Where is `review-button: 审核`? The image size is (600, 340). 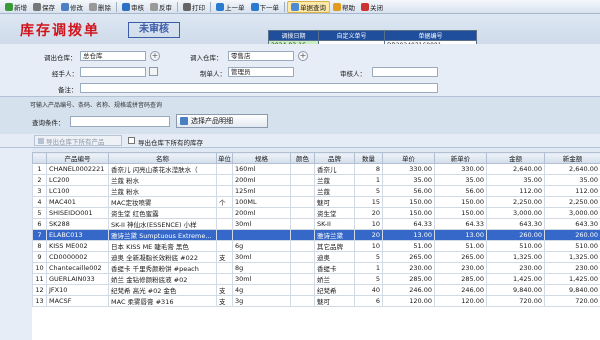 review-button: 审核 is located at coordinates (133, 7).